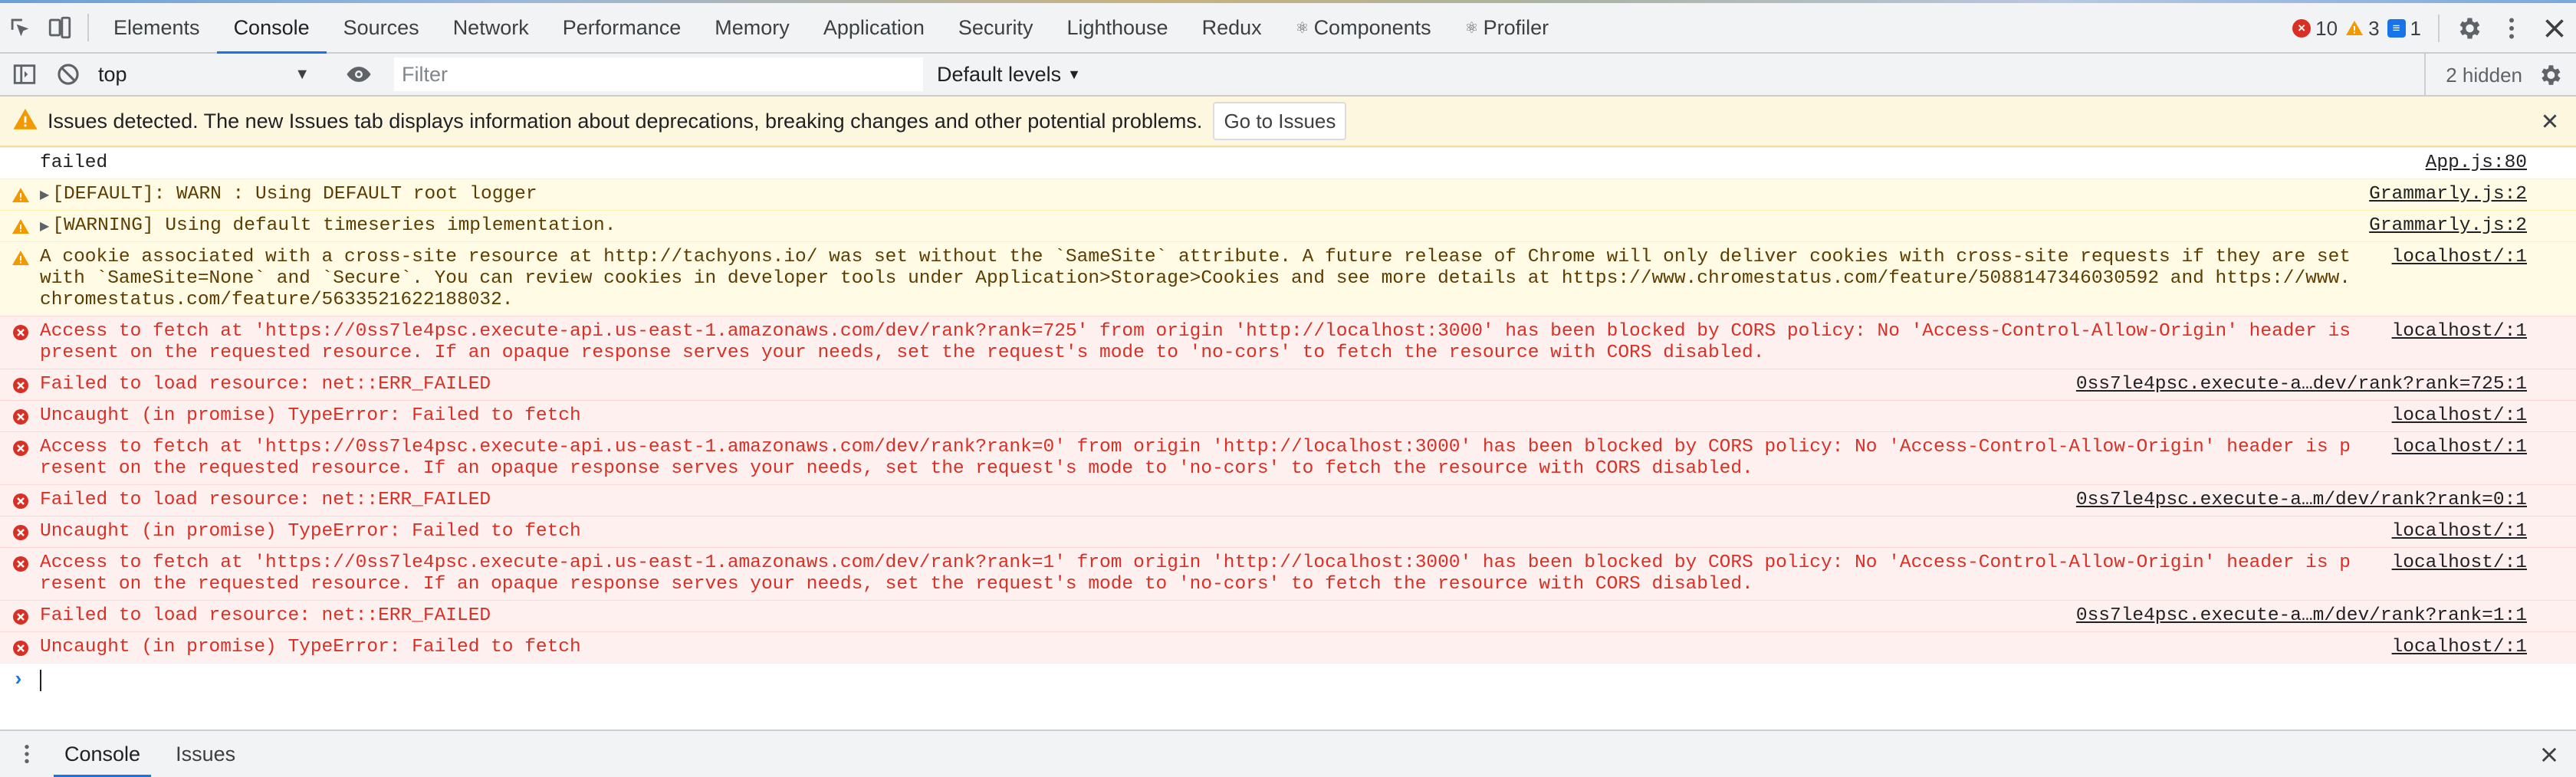 The image size is (2576, 777). I want to click on tab-components: ⚛ Components, so click(1364, 28).